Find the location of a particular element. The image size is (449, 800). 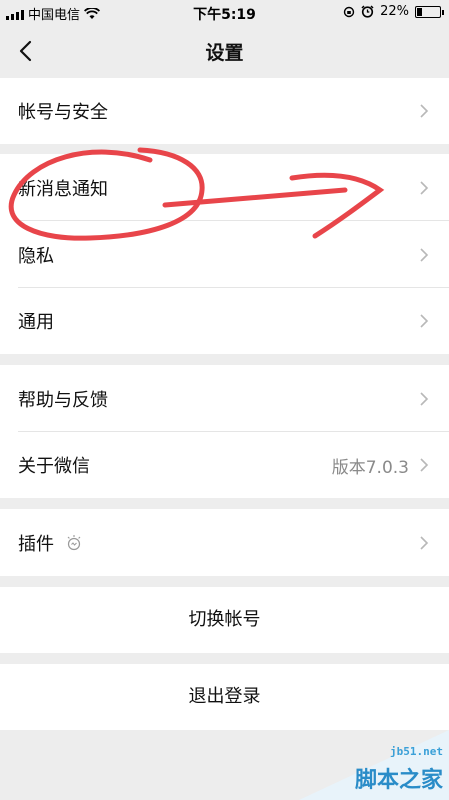

page-title: 设置 is located at coordinates (224, 53).